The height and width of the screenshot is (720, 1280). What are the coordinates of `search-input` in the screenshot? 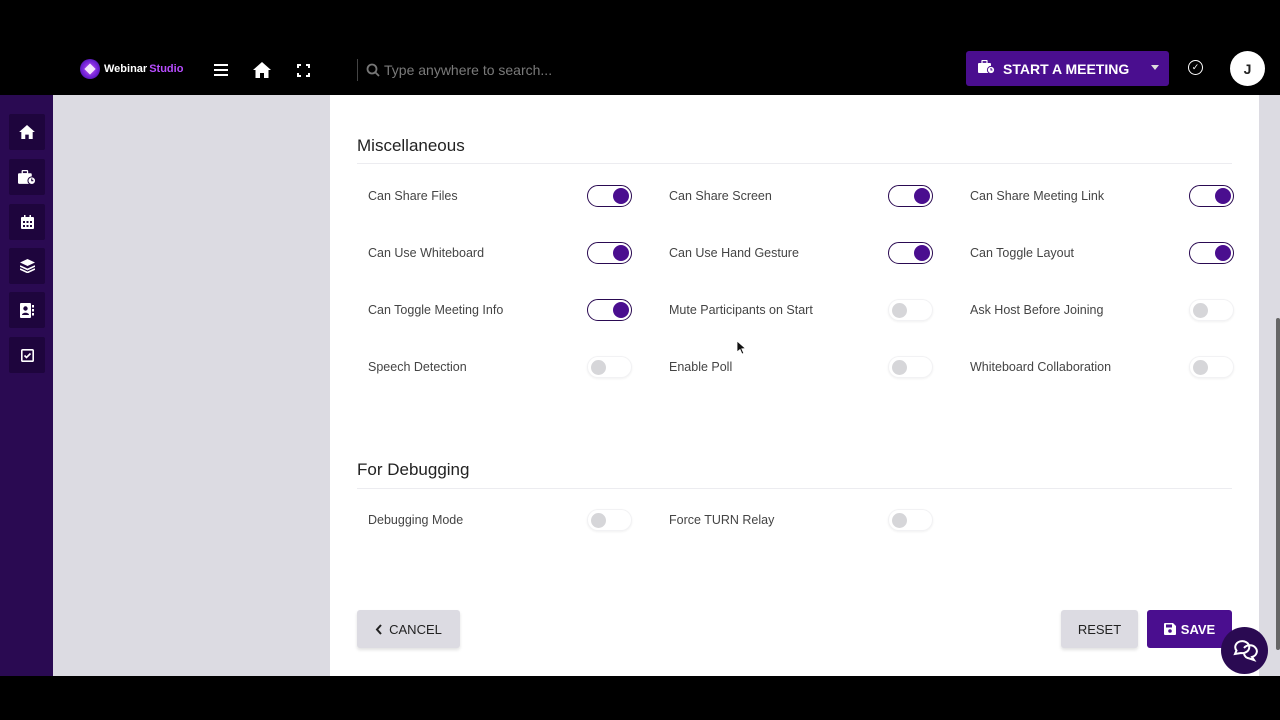 It's located at (494, 70).